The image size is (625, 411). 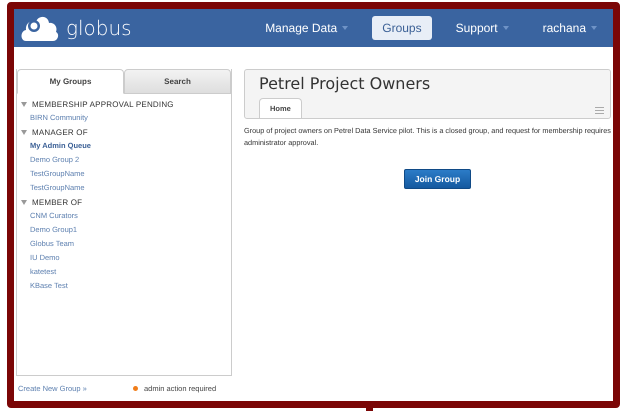 I want to click on logo-text: globus, so click(x=99, y=28).